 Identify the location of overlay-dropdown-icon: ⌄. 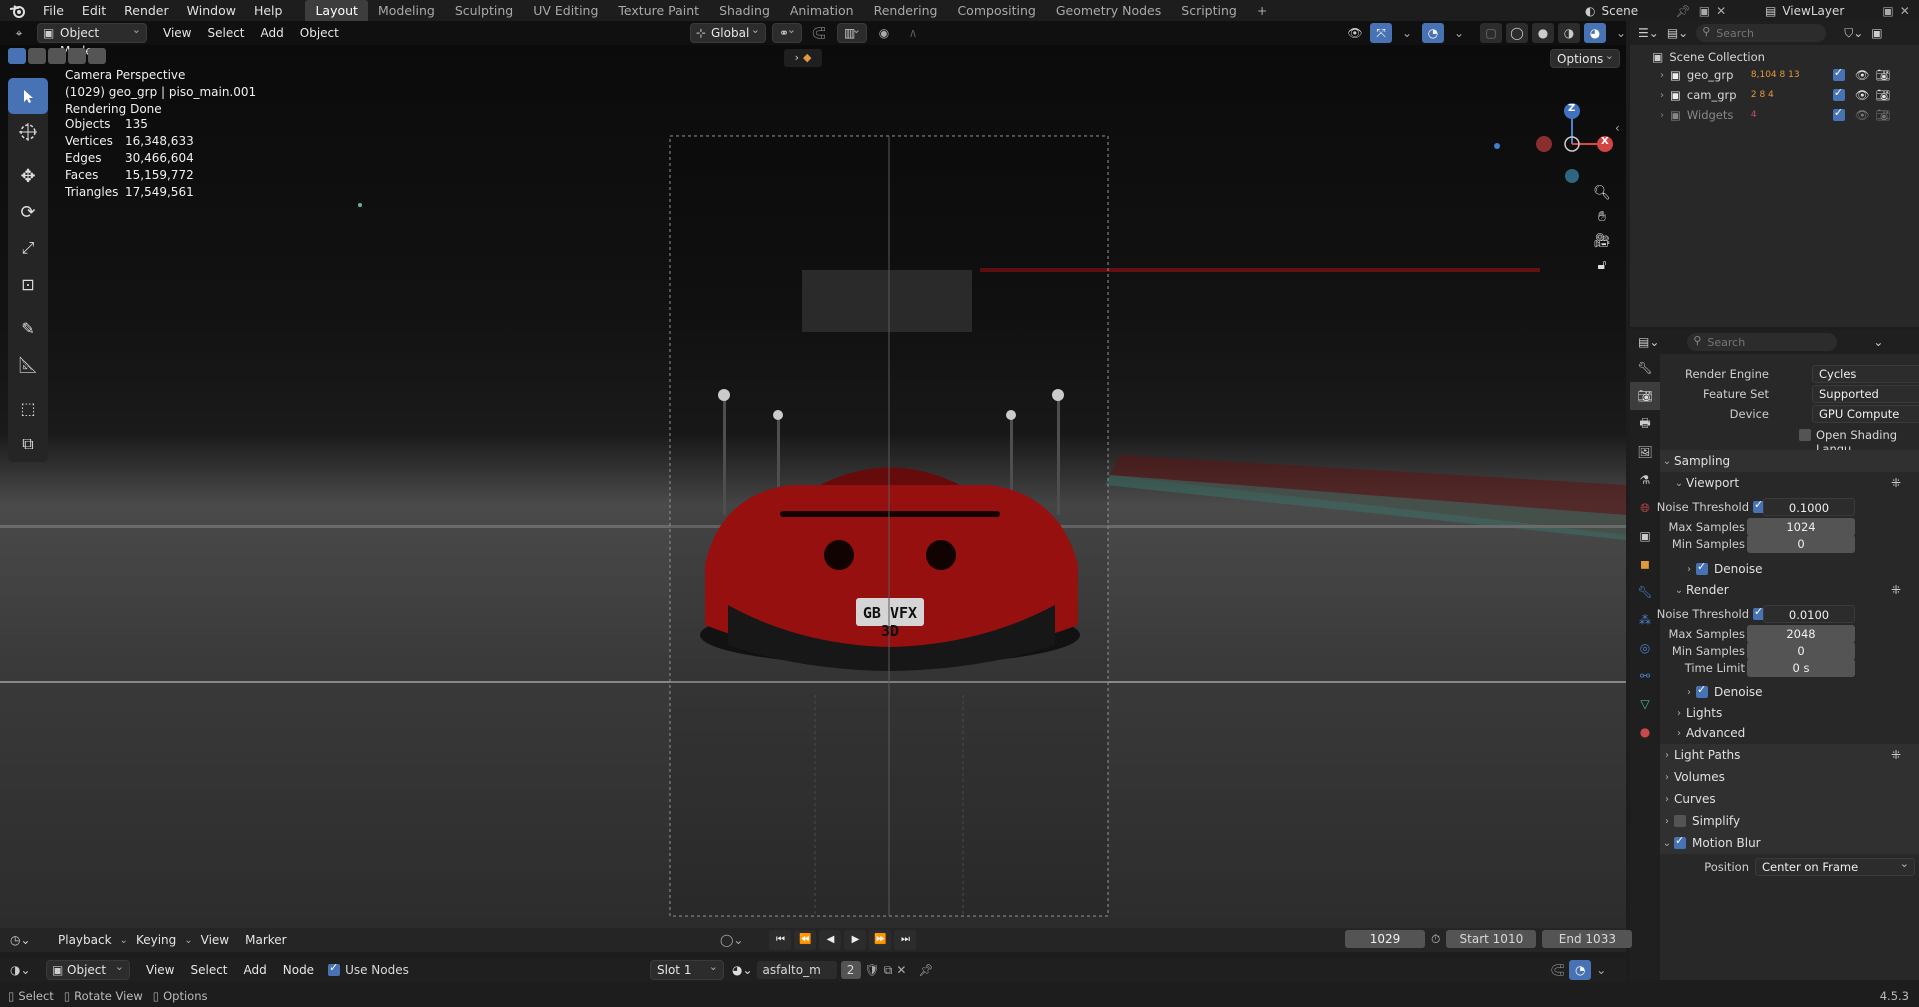
(1601, 970).